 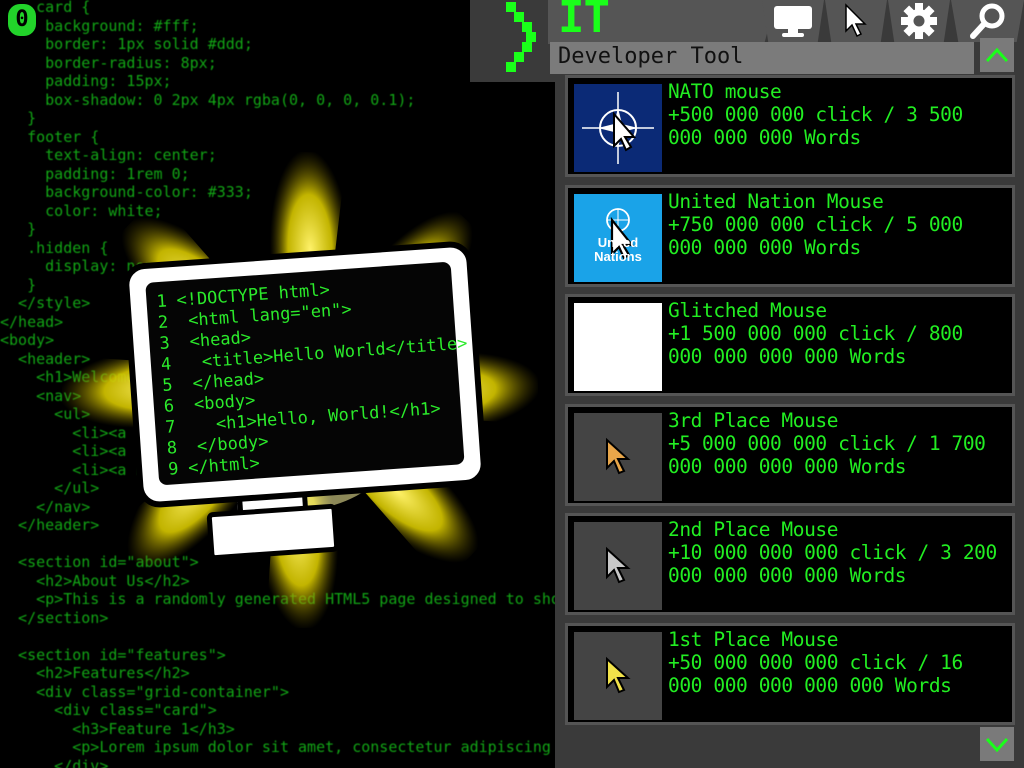 What do you see at coordinates (173, 469) in the screenshot?
I see `line-number: 9` at bounding box center [173, 469].